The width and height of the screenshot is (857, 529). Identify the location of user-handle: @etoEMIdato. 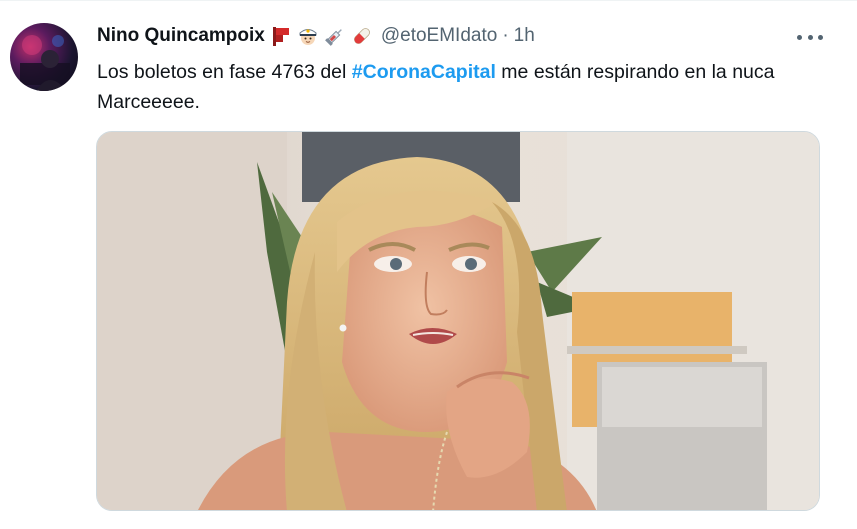
(439, 36).